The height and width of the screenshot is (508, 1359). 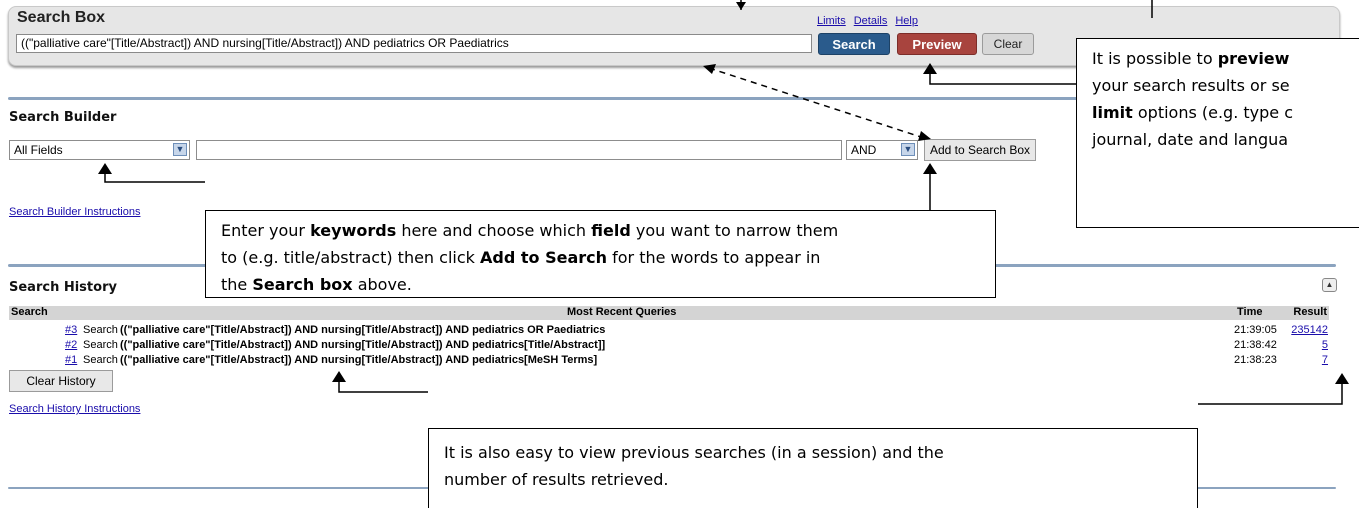 I want to click on callout-text: Enter your, so click(x=266, y=230).